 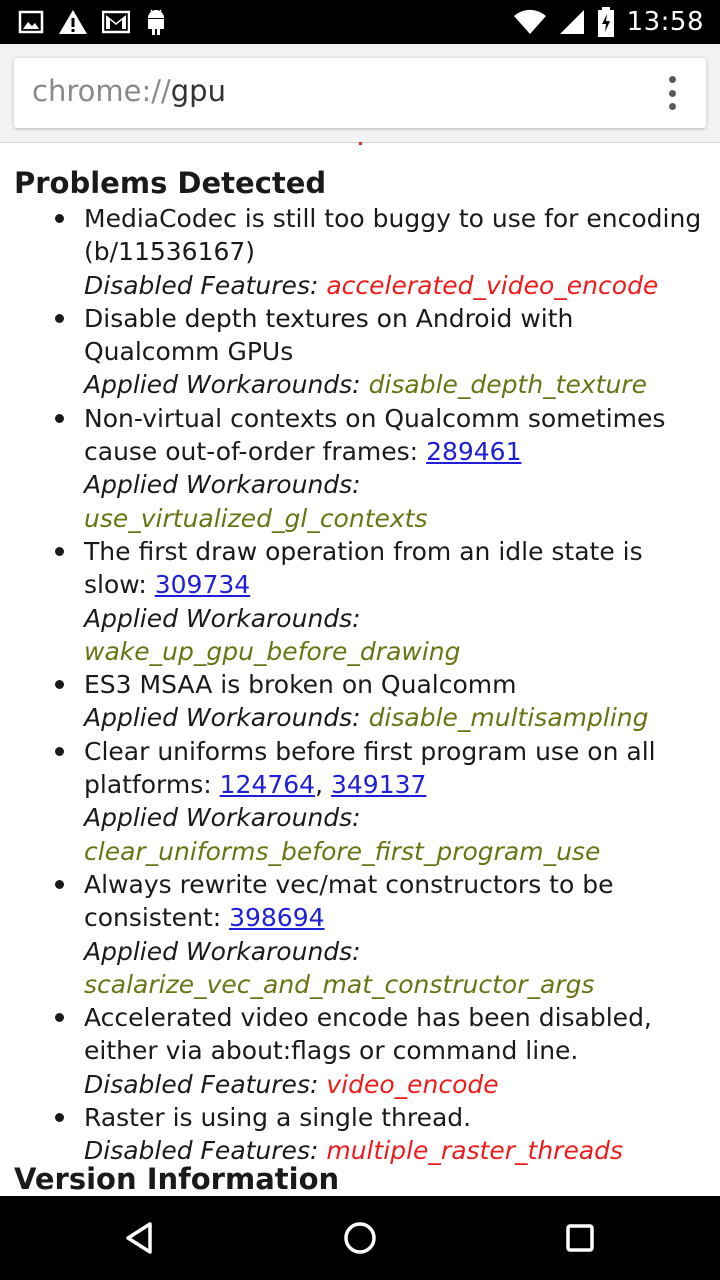 I want to click on navigation-bar, so click(x=360, y=1238).